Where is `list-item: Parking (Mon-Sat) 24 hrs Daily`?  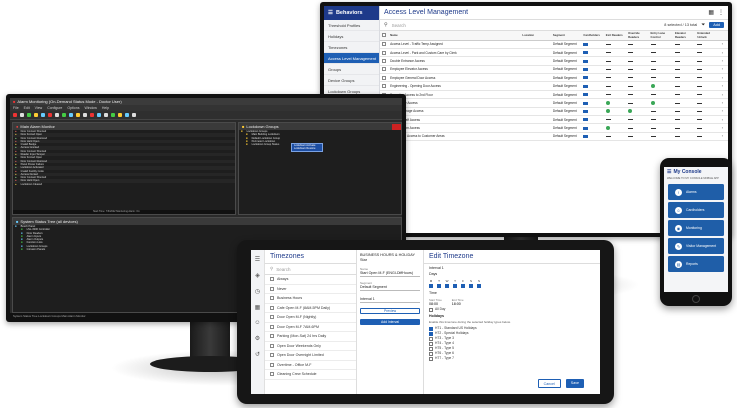 list-item: Parking (Mon-Sat) 24 hrs Daily is located at coordinates (310, 337).